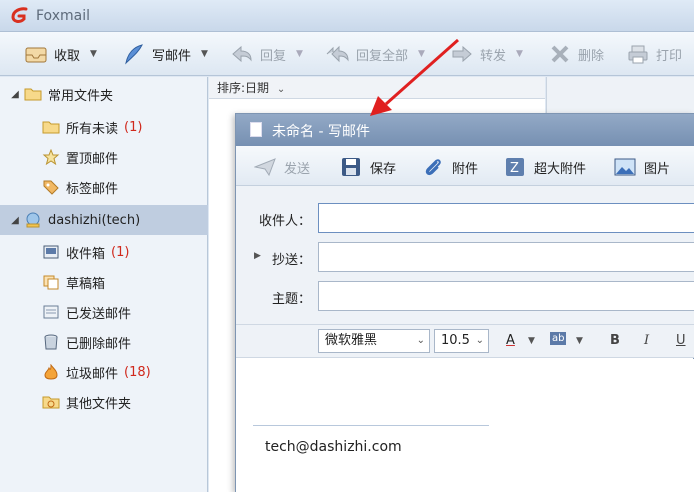 The height and width of the screenshot is (492, 694). What do you see at coordinates (51, 282) in the screenshot?
I see `drafts-icon` at bounding box center [51, 282].